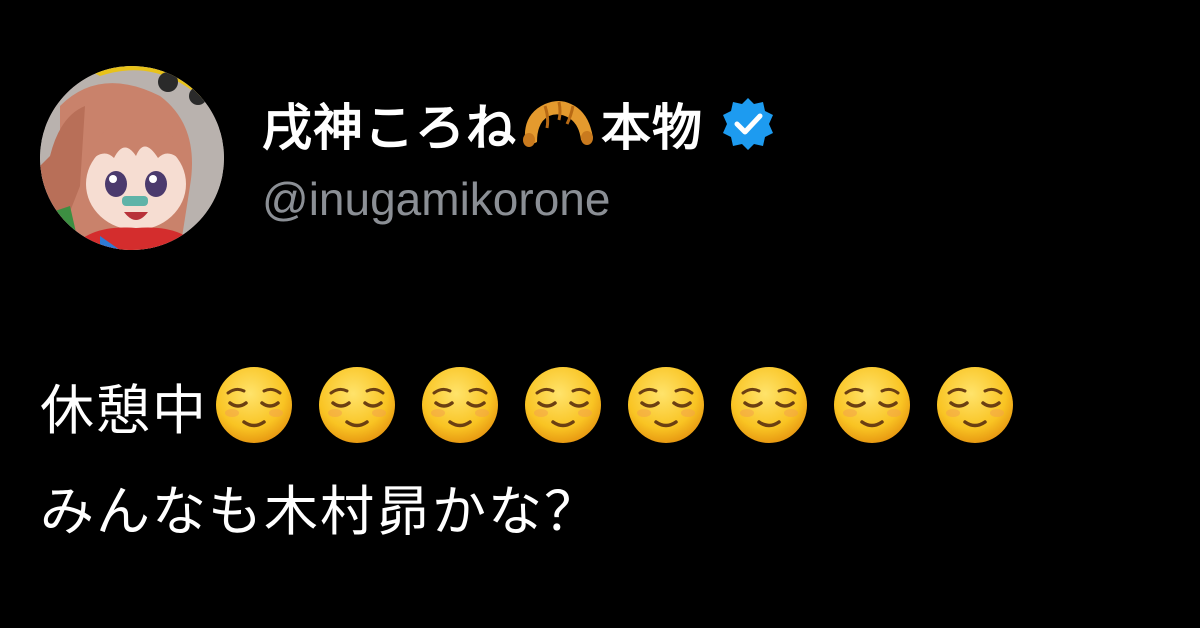 The width and height of the screenshot is (1200, 628). What do you see at coordinates (652, 128) in the screenshot?
I see `display-name-suffix: 本物` at bounding box center [652, 128].